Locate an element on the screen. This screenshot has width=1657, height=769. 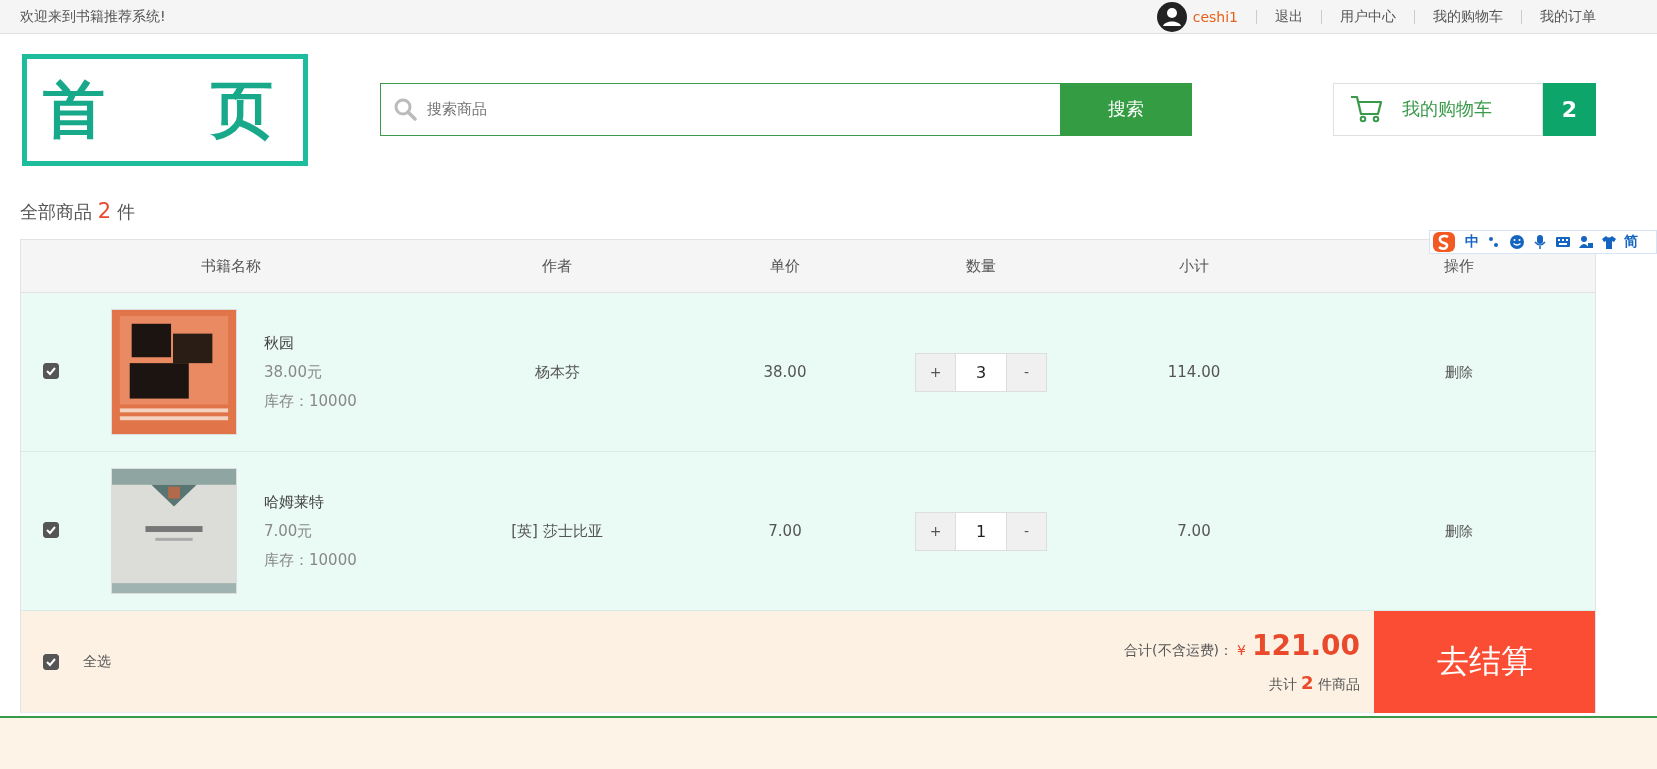
ime-script-label: 简 is located at coordinates (1631, 242).